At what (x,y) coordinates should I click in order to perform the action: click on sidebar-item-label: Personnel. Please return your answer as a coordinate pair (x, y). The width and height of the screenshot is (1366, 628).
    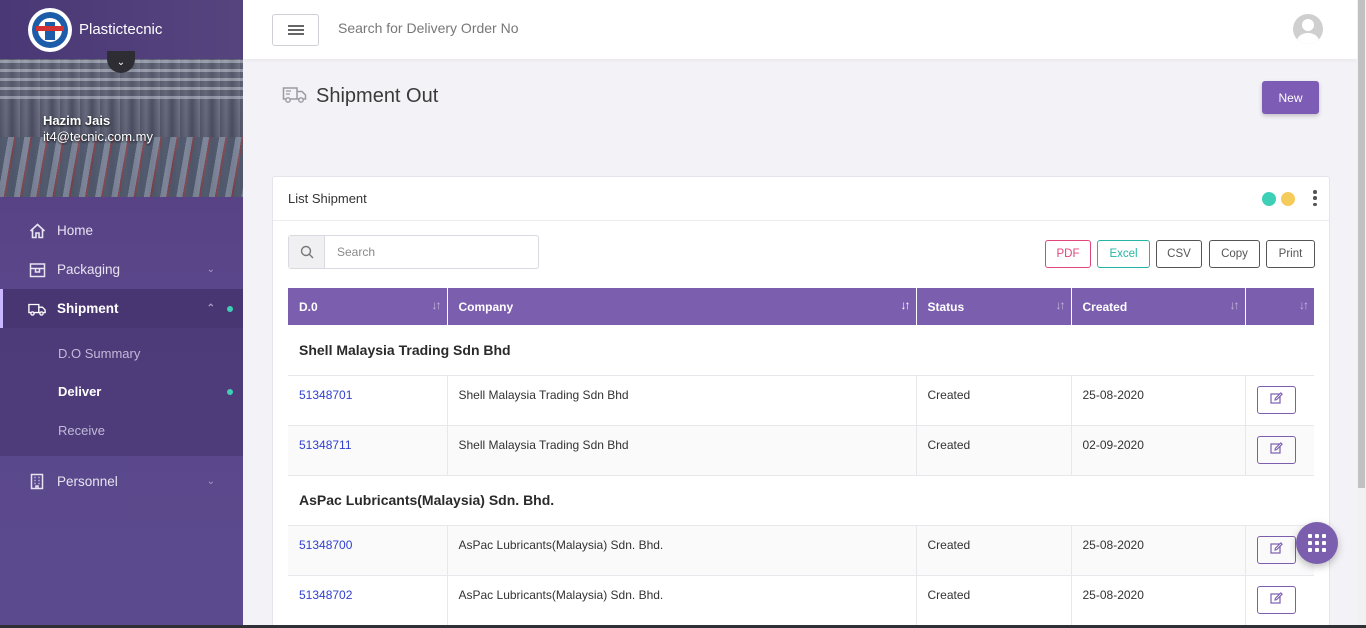
    Looking at the image, I should click on (87, 481).